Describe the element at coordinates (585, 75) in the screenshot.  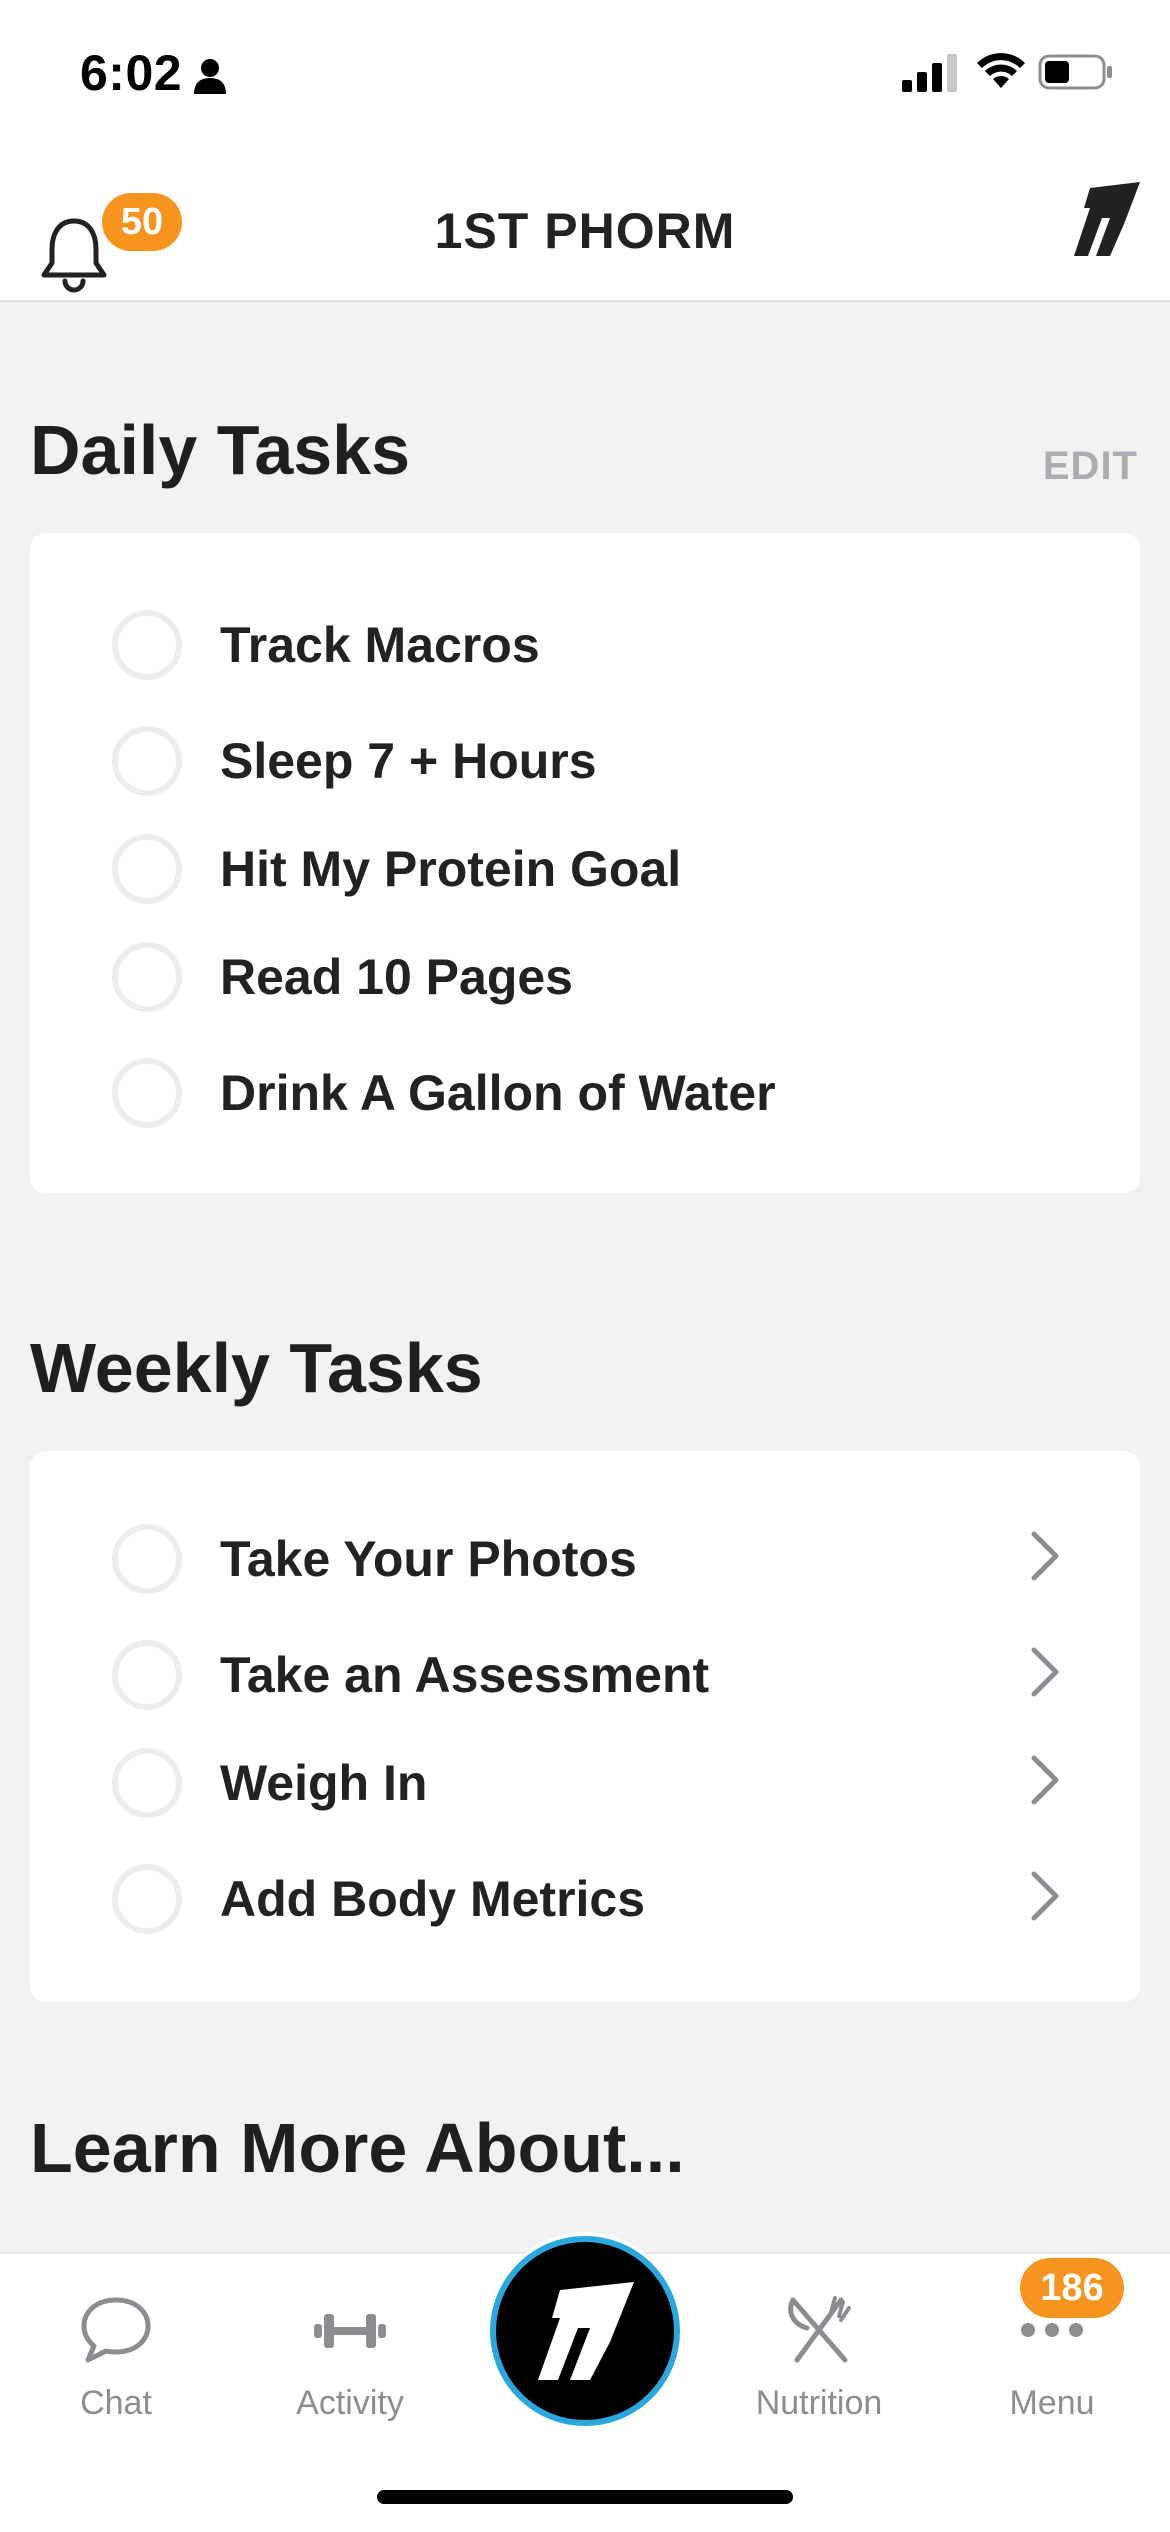
I see `status-bar: 6:02` at that location.